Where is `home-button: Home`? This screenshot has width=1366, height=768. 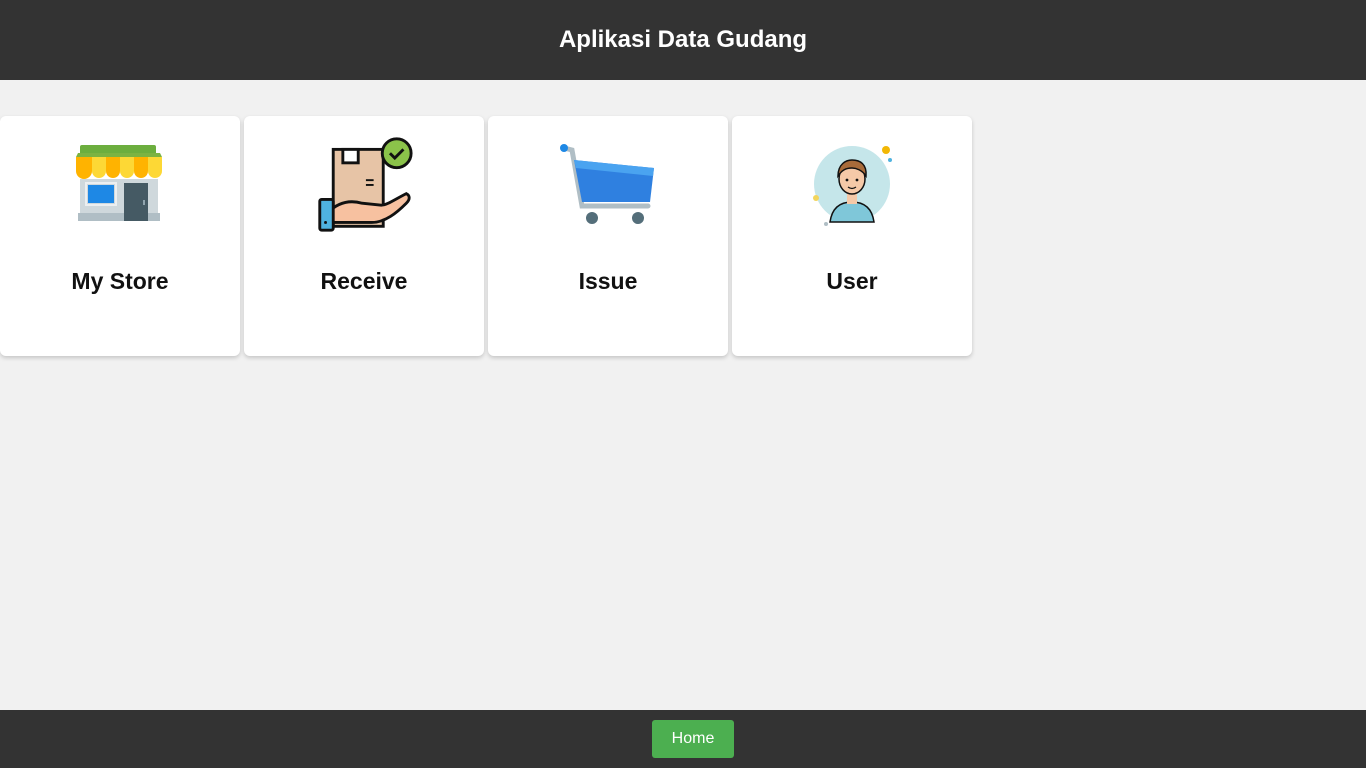
home-button: Home is located at coordinates (693, 739).